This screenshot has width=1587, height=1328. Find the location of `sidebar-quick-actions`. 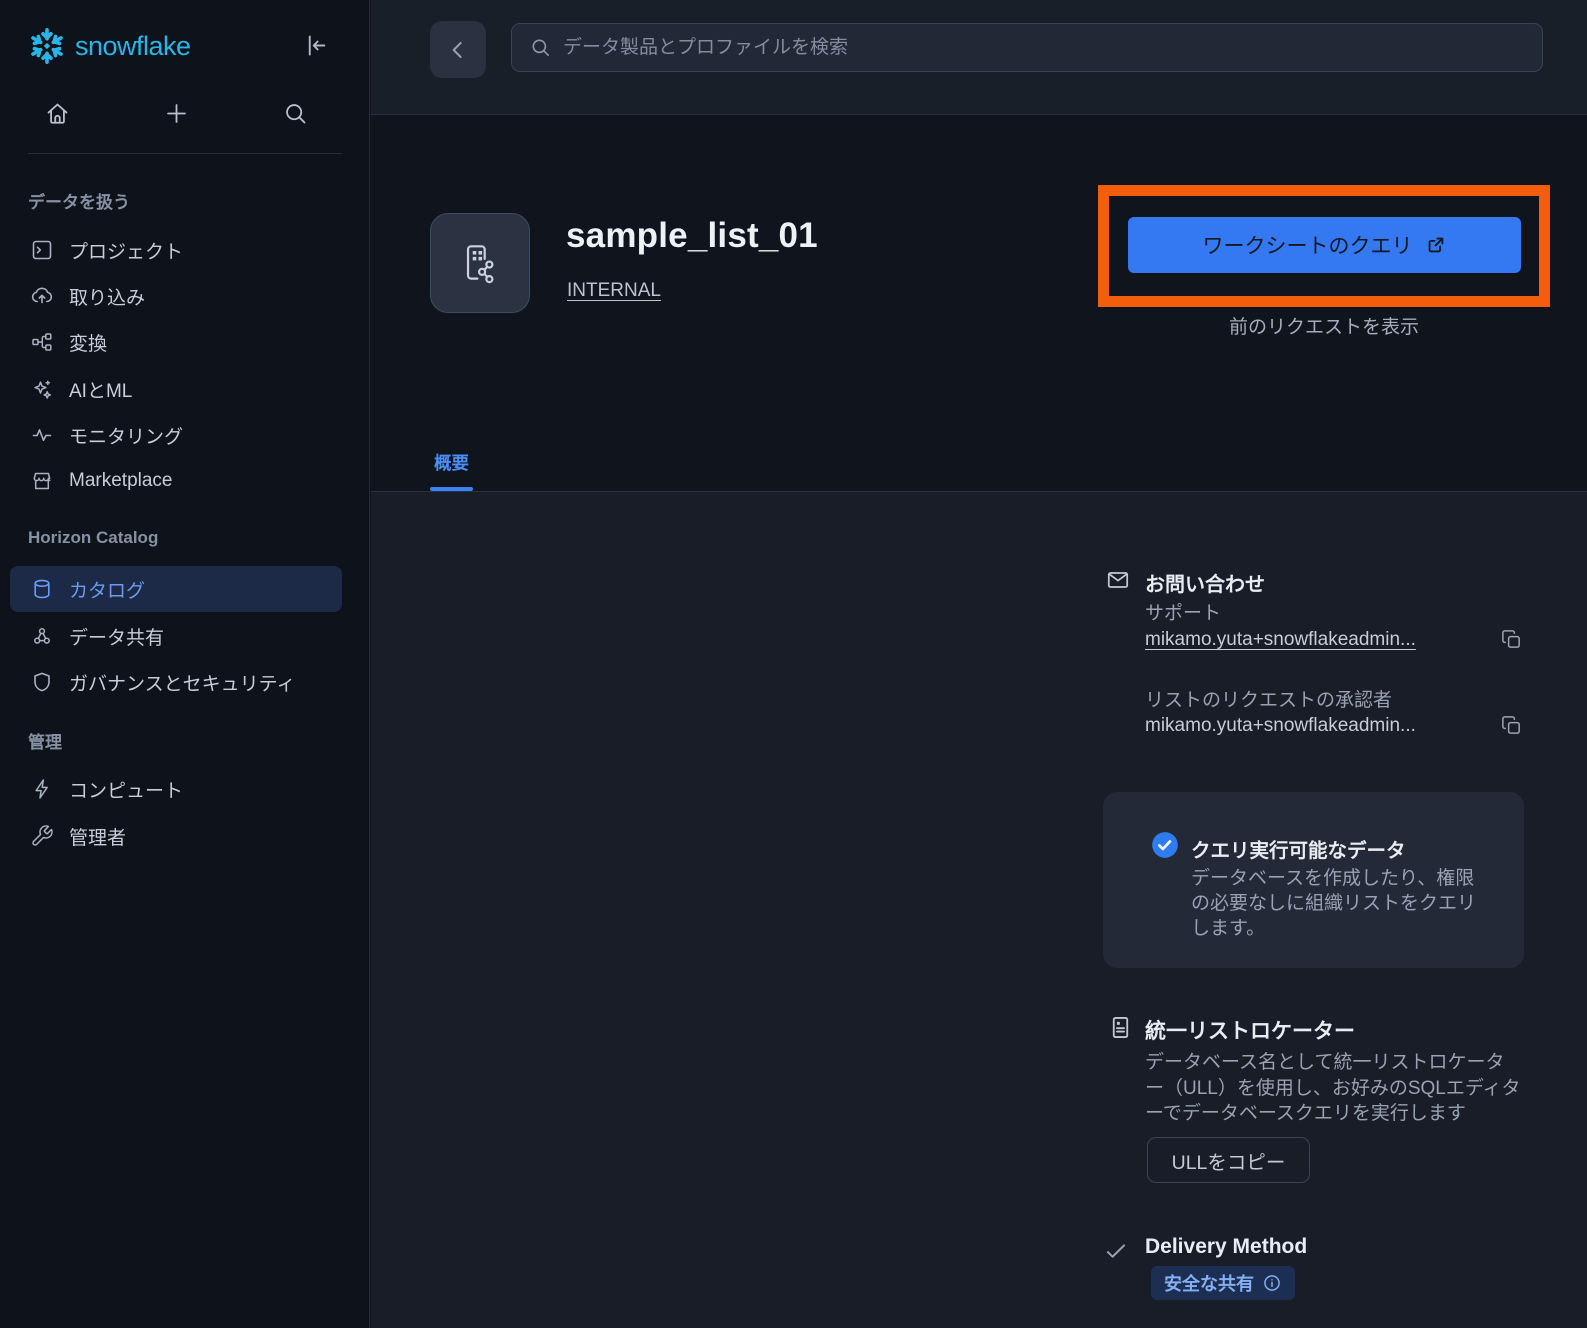

sidebar-quick-actions is located at coordinates (185, 116).